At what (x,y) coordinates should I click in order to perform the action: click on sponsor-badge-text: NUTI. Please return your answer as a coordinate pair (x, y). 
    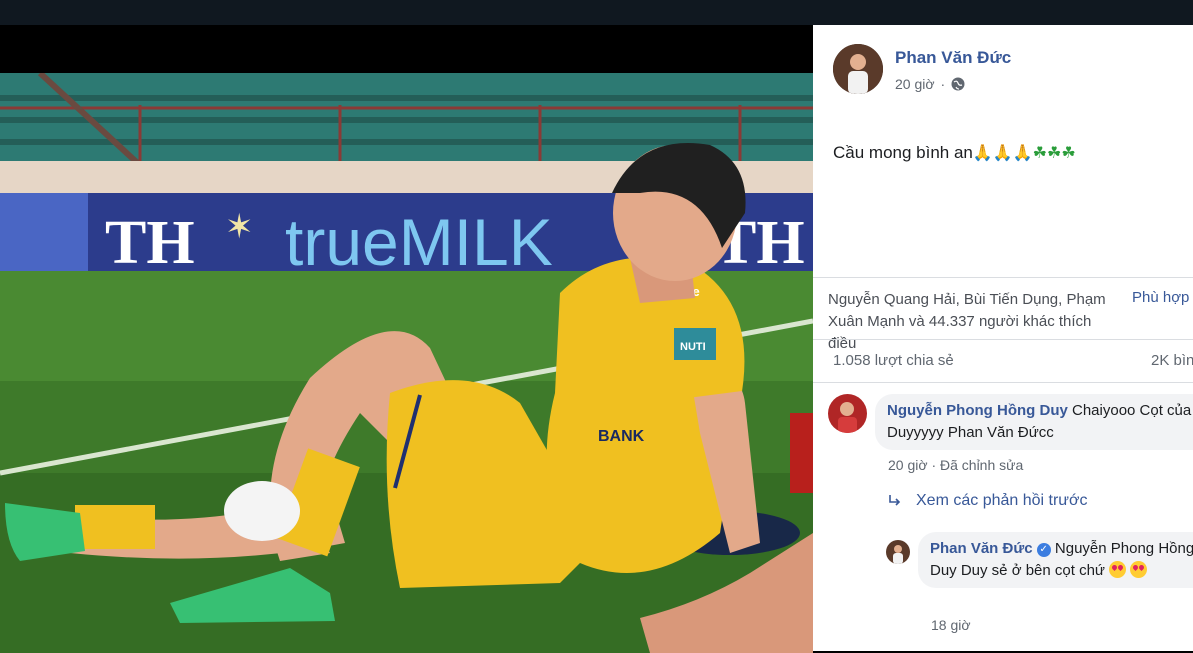
    Looking at the image, I should click on (693, 347).